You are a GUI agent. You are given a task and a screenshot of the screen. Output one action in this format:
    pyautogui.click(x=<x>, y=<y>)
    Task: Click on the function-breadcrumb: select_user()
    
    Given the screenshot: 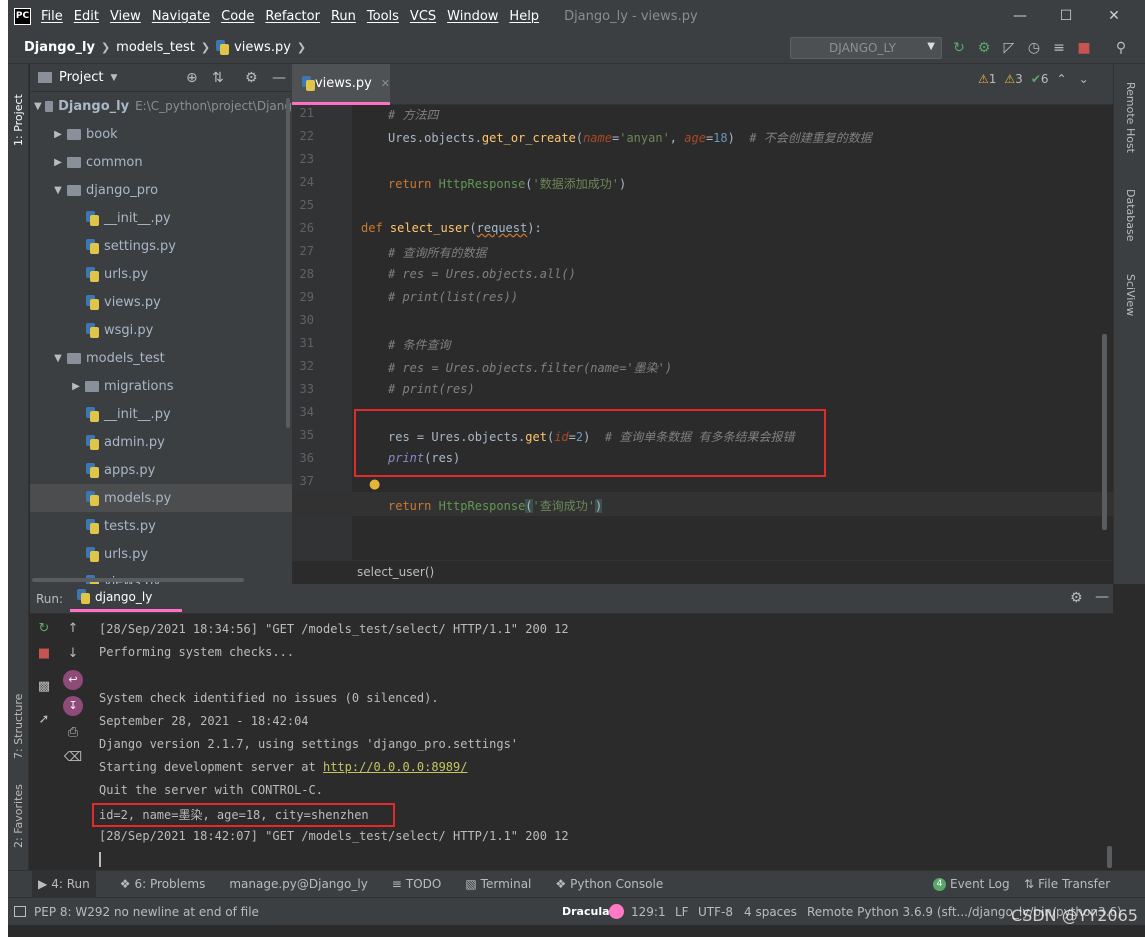 What is the action you would take?
    pyautogui.click(x=395, y=572)
    